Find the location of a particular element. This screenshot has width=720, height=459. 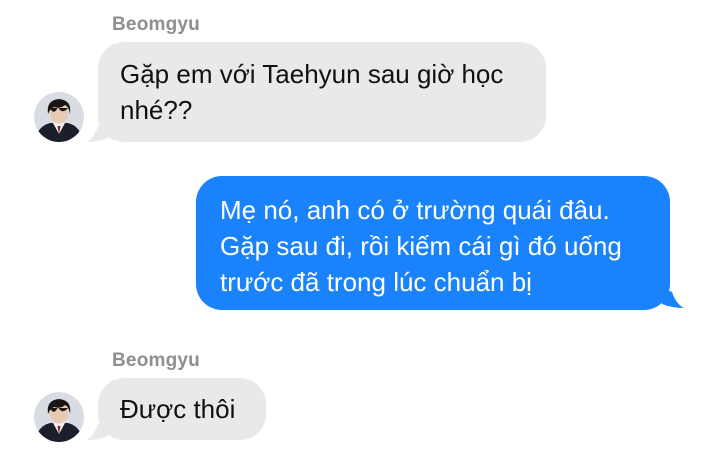

message-text-line: Gặp em với Taehyun sau giờ học is located at coordinates (312, 74).